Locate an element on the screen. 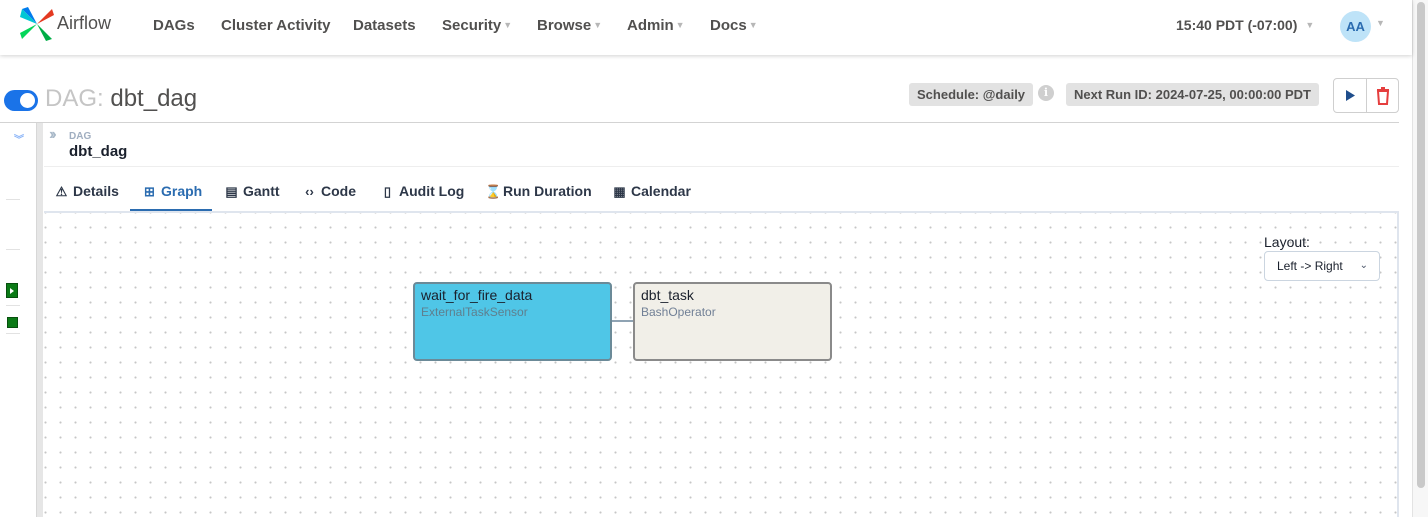 This screenshot has height=517, width=1428. dag-title: DAG: dbt_dag is located at coordinates (121, 99).